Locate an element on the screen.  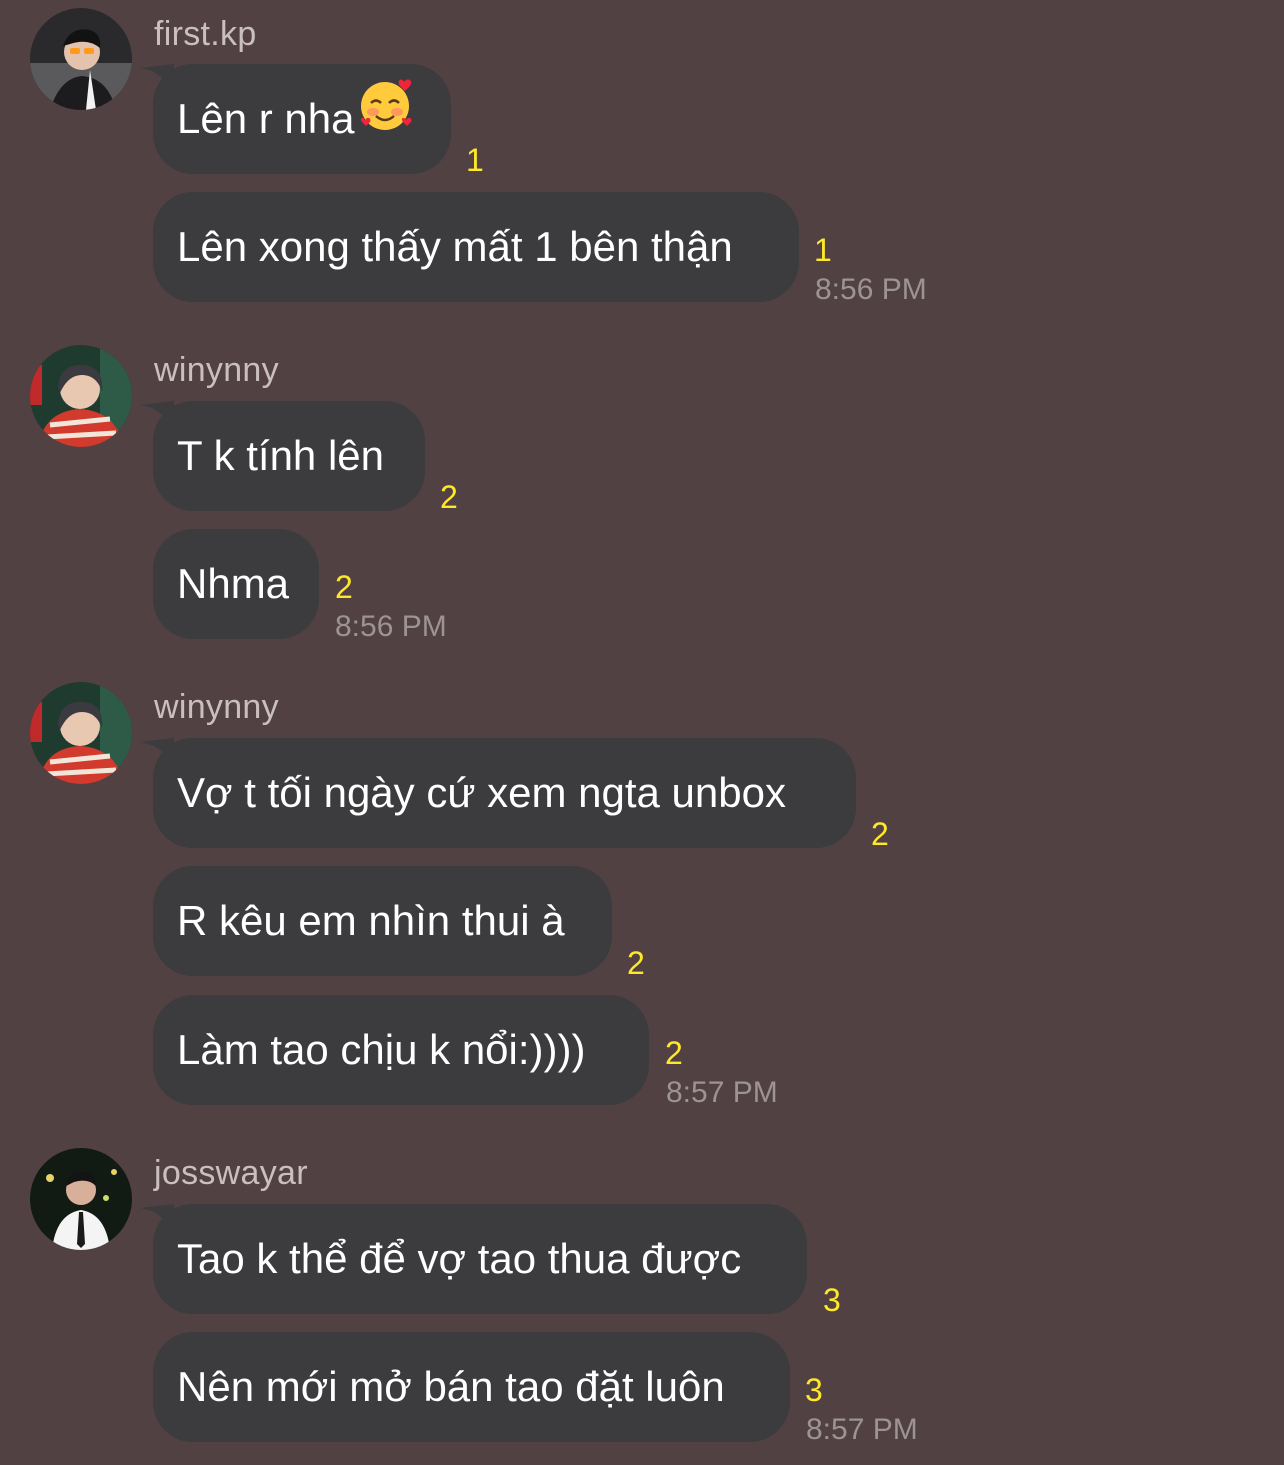
message-bubble: Nên mới mở bán tao đặt luôn is located at coordinates (471, 1387).